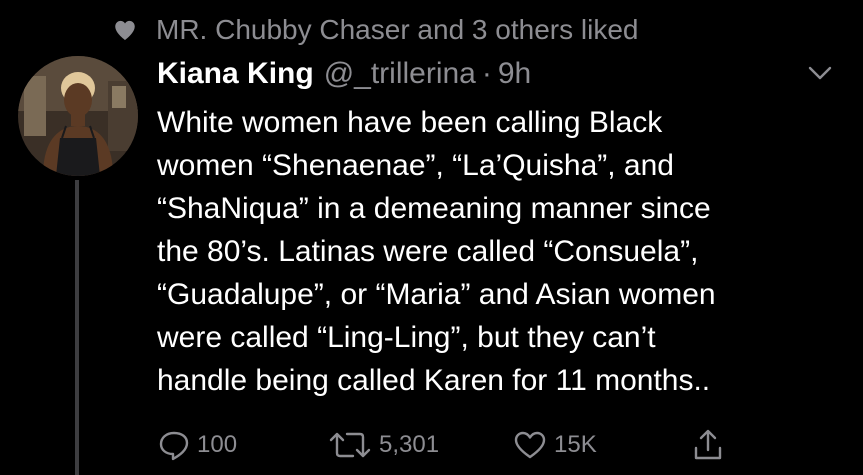 This screenshot has width=863, height=475. Describe the element at coordinates (436, 294) in the screenshot. I see `tweet-text-line: “Guadalupe”, or “Maria” and Asian women` at that location.